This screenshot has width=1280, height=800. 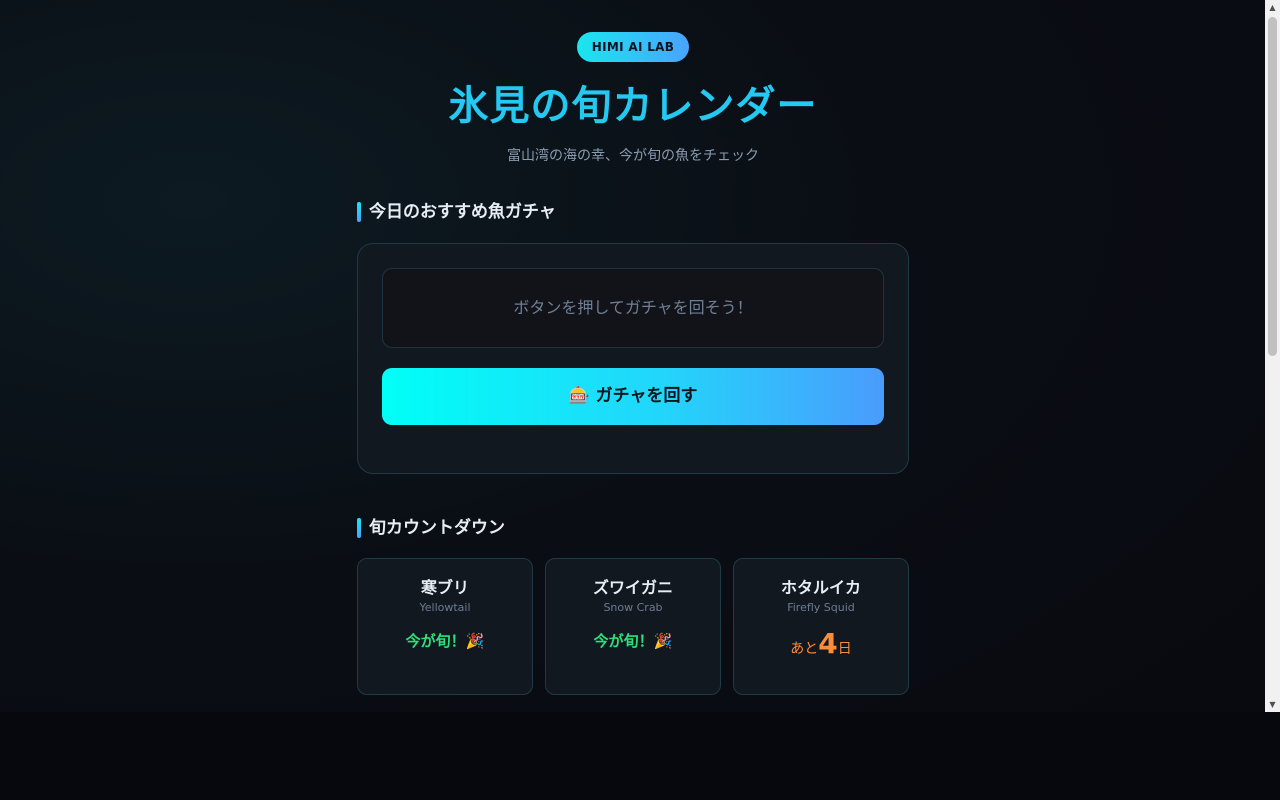 I want to click on badge-wrap: HIMI AI LAB, so click(x=633, y=47).